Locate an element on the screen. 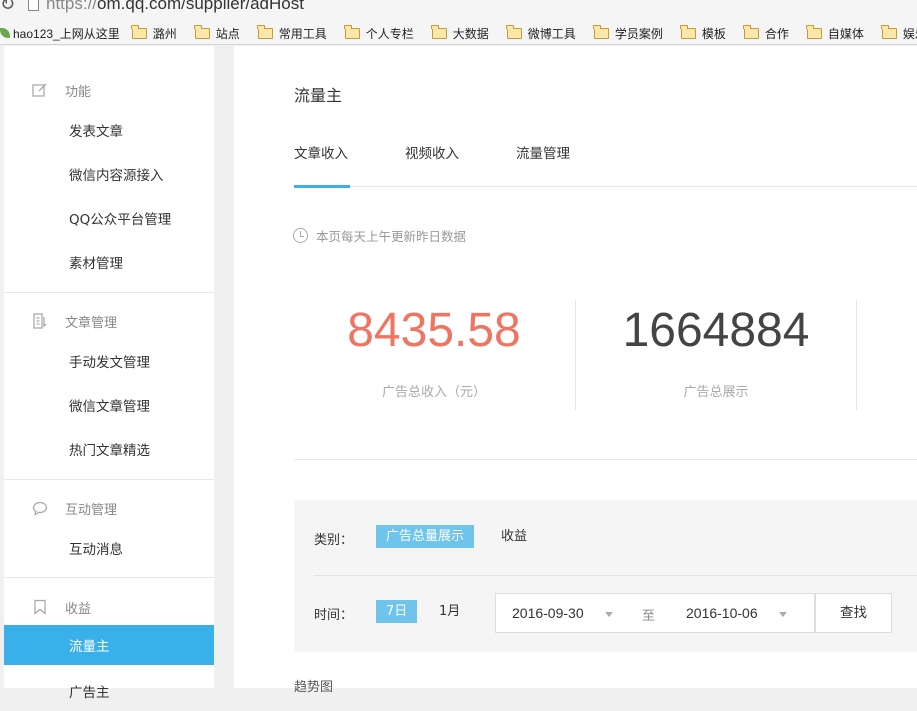 The image size is (917, 711). stat-total-impressions: 1664884 广告总展示 is located at coordinates (716, 350).